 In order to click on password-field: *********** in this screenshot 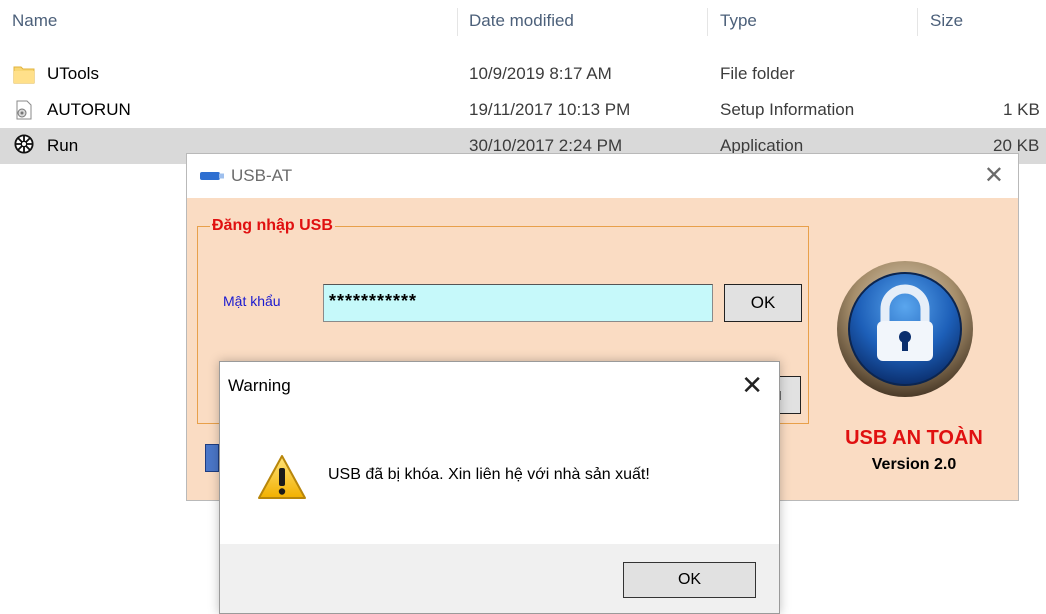, I will do `click(518, 303)`.